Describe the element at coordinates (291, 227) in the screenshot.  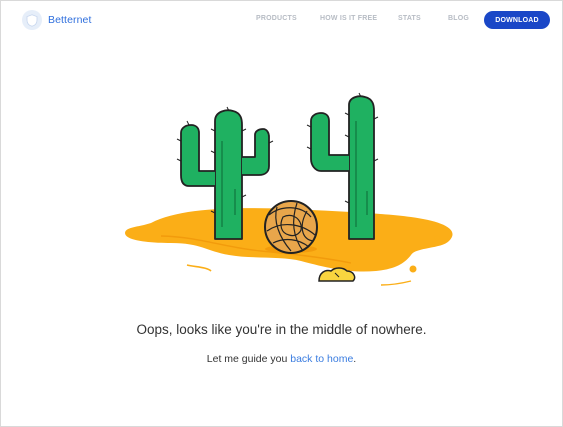
I see `tumbleweed` at that location.